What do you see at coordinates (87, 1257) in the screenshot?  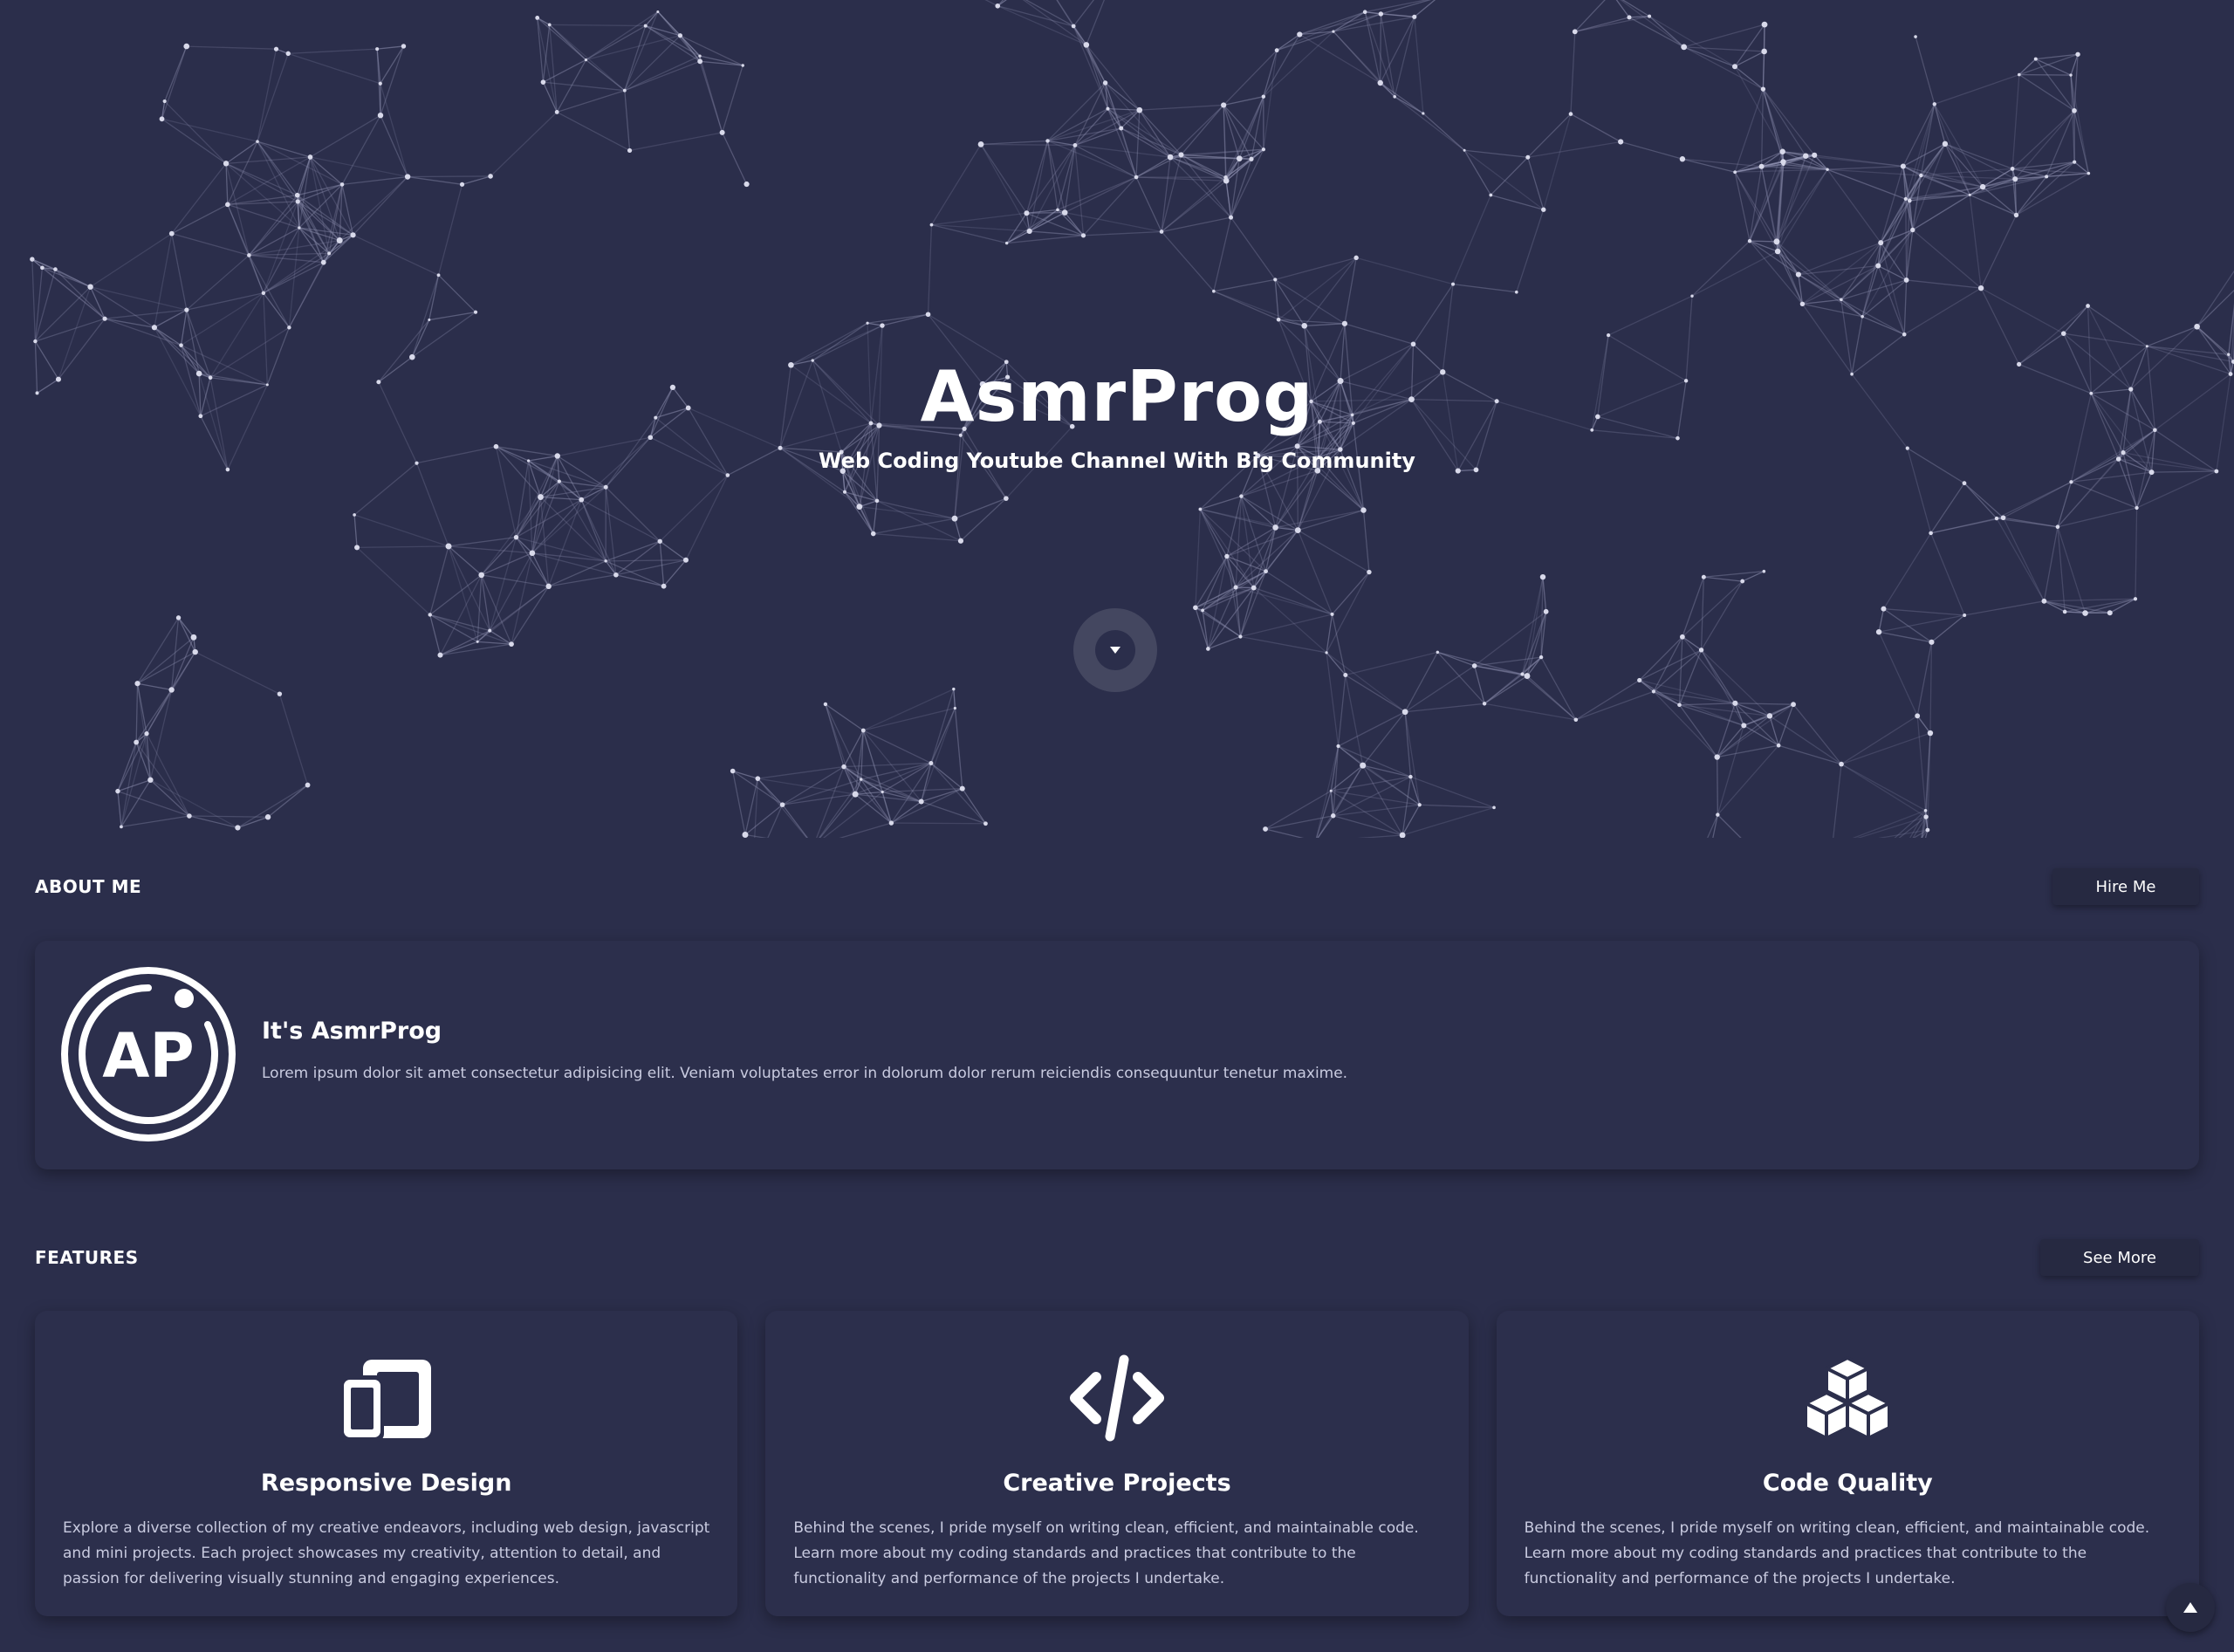 I see `features-section-title: FEATURES` at bounding box center [87, 1257].